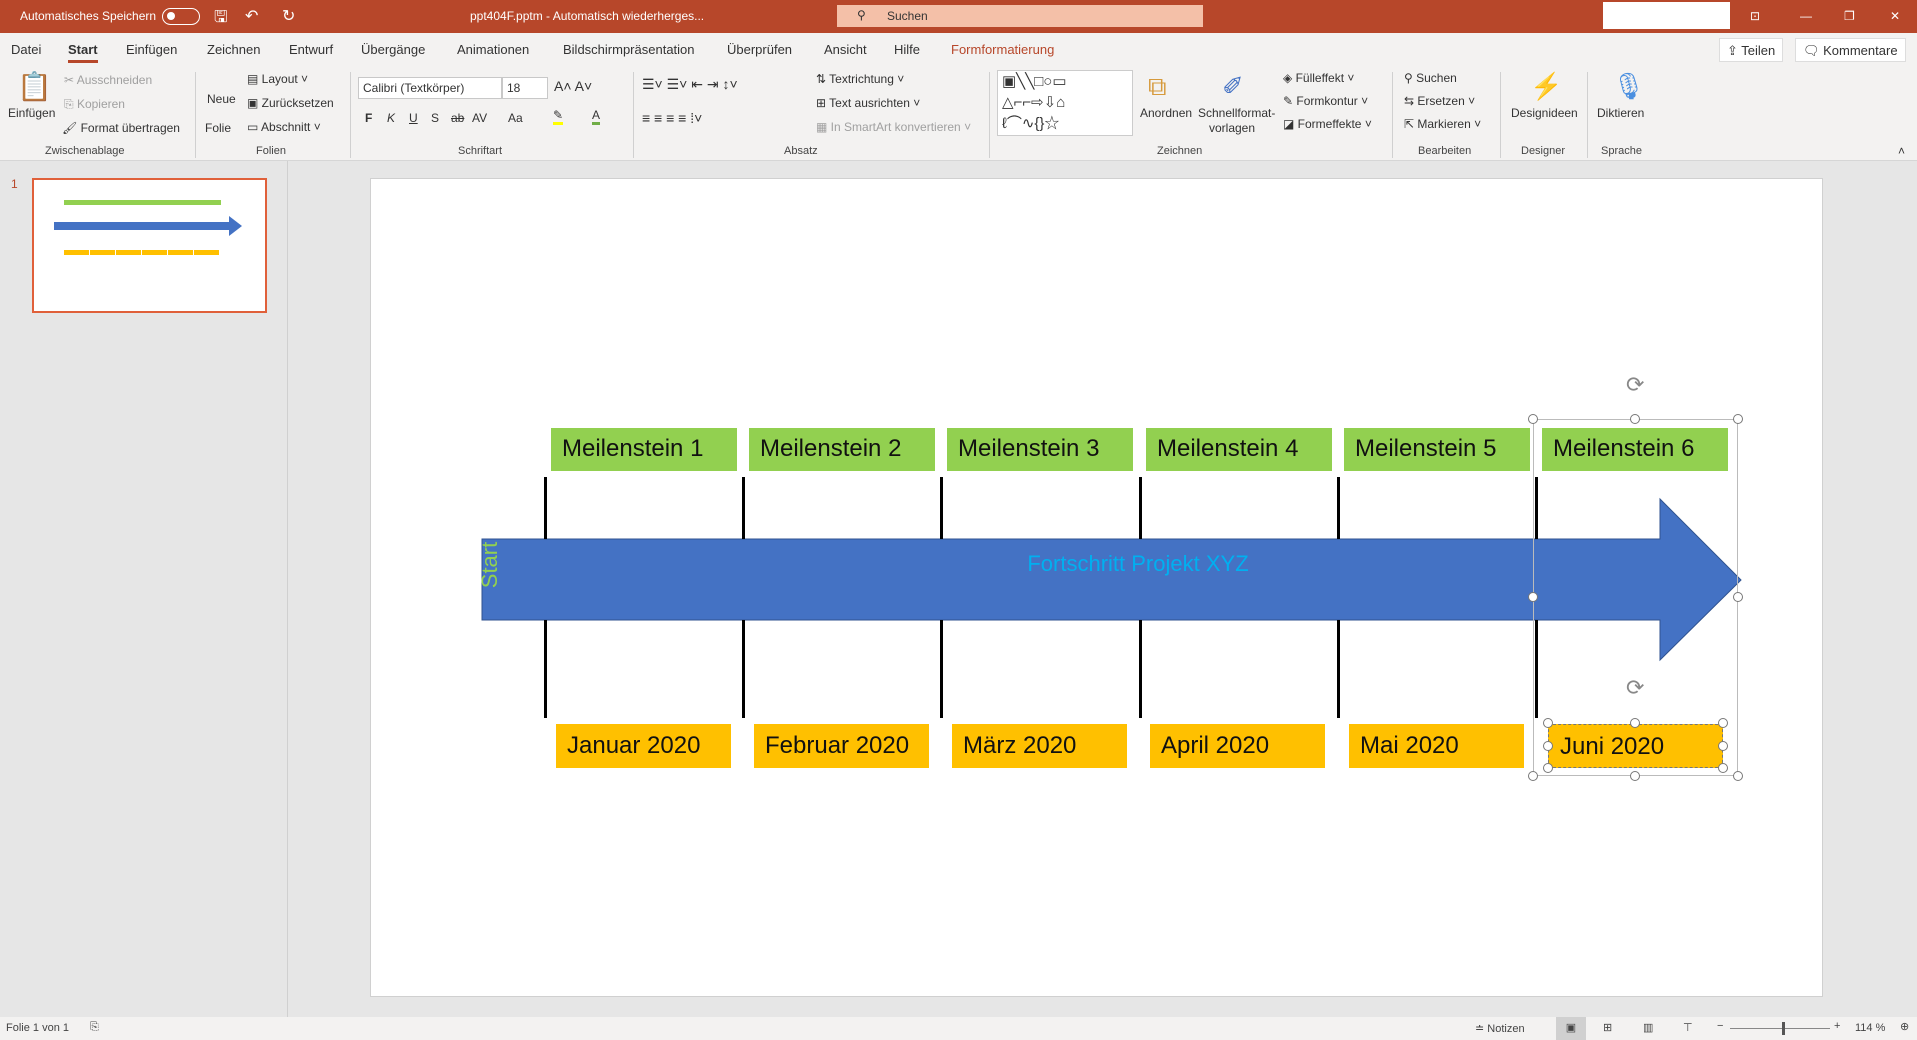 This screenshot has height=1040, width=1917. What do you see at coordinates (1237, 746) in the screenshot?
I see `date-box: April 2020` at bounding box center [1237, 746].